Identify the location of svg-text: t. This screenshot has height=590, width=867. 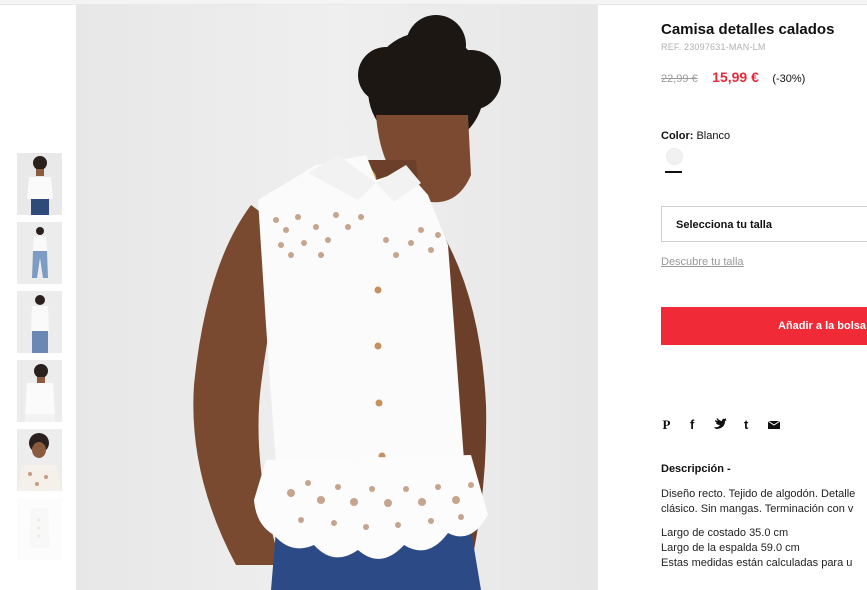
(746, 424).